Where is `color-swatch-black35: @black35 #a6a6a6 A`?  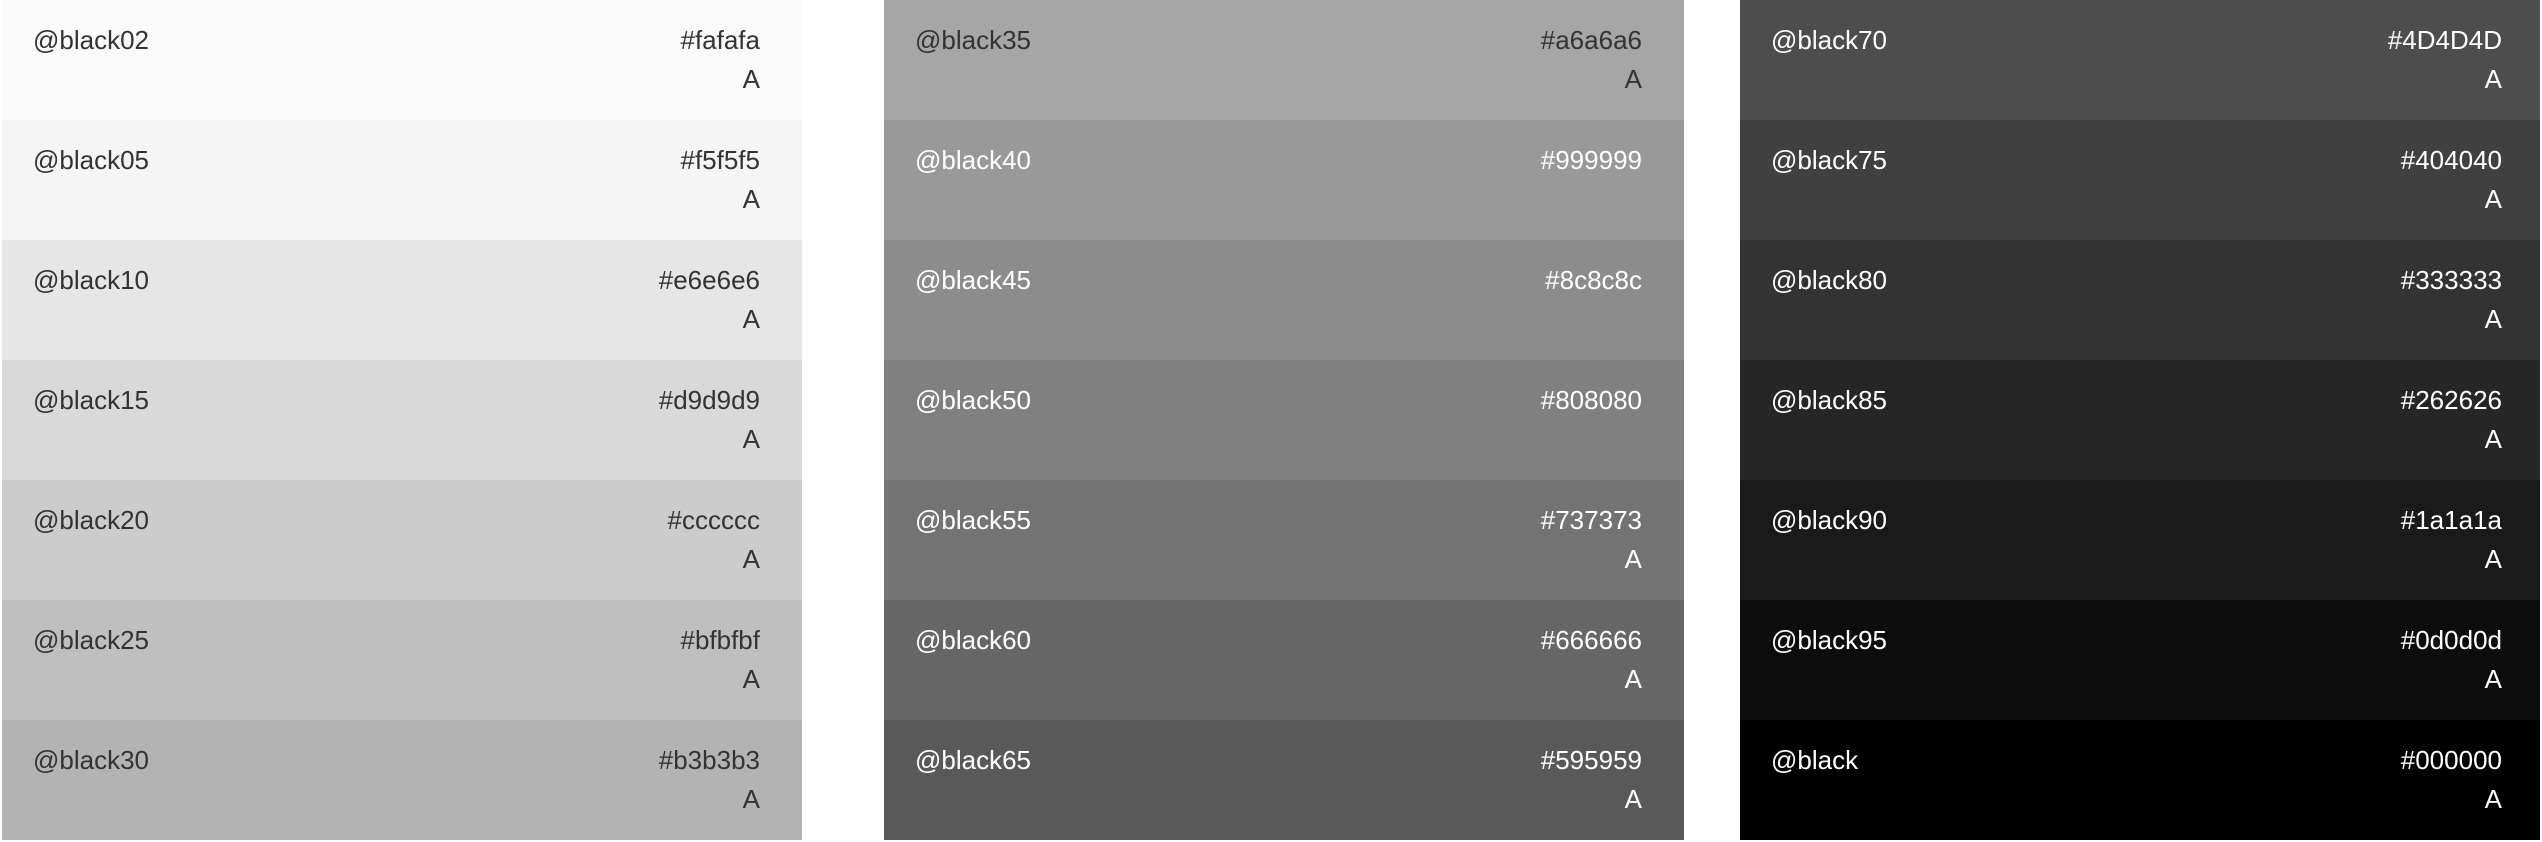
color-swatch-black35: @black35 #a6a6a6 A is located at coordinates (1284, 60).